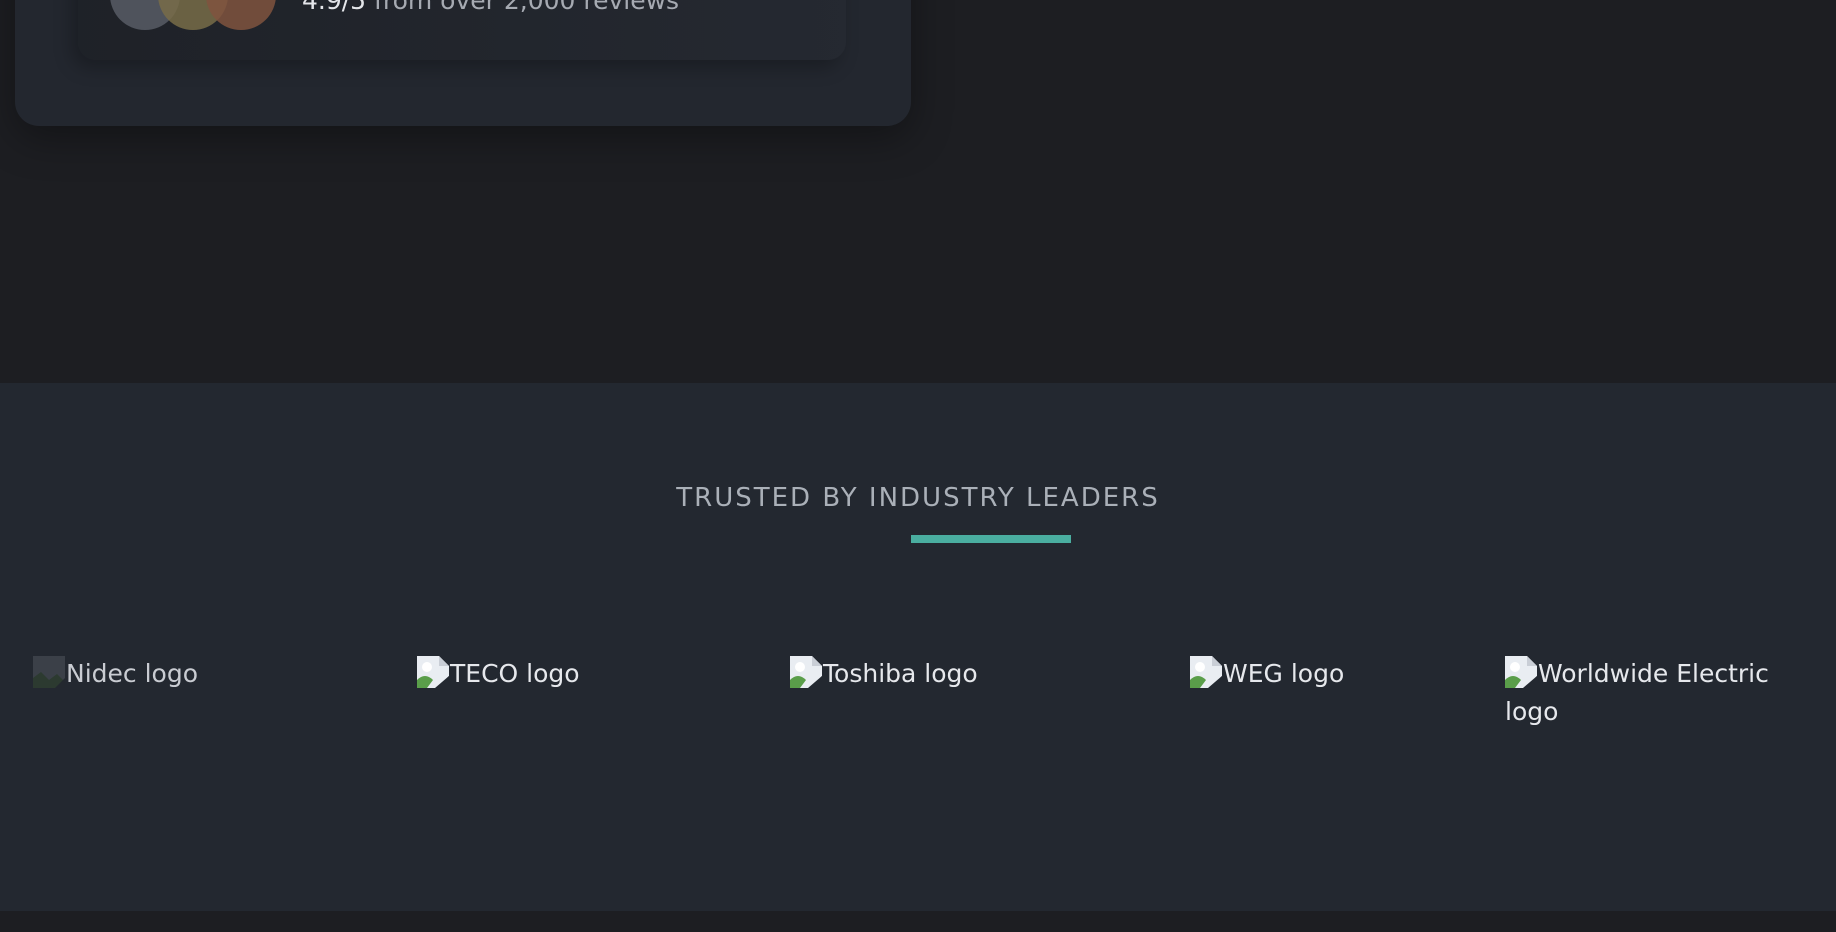 This screenshot has width=1836, height=932. Describe the element at coordinates (918, 921) in the screenshot. I see `footer-edge` at that location.